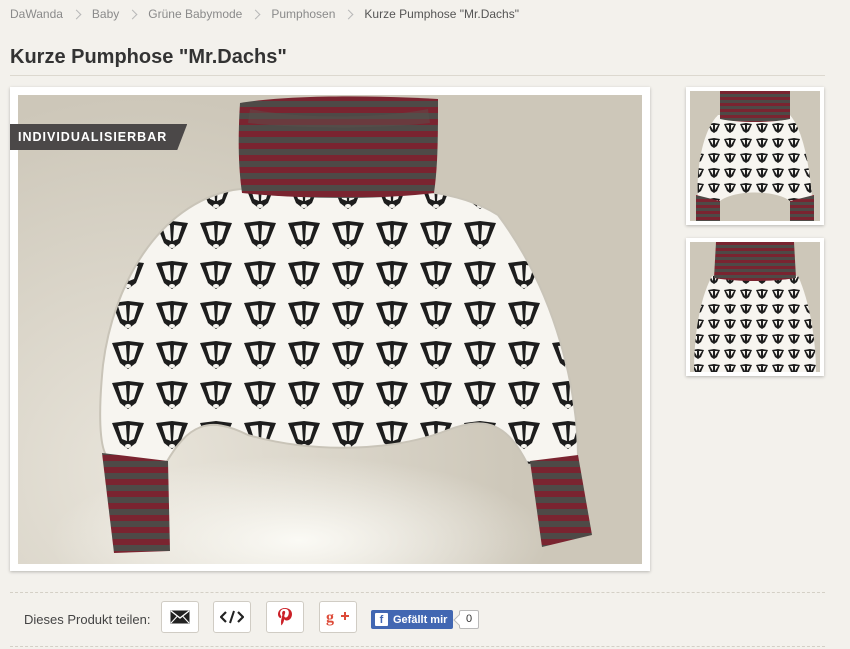 This screenshot has height=649, width=850. I want to click on share-google-plus-button: g, so click(338, 617).